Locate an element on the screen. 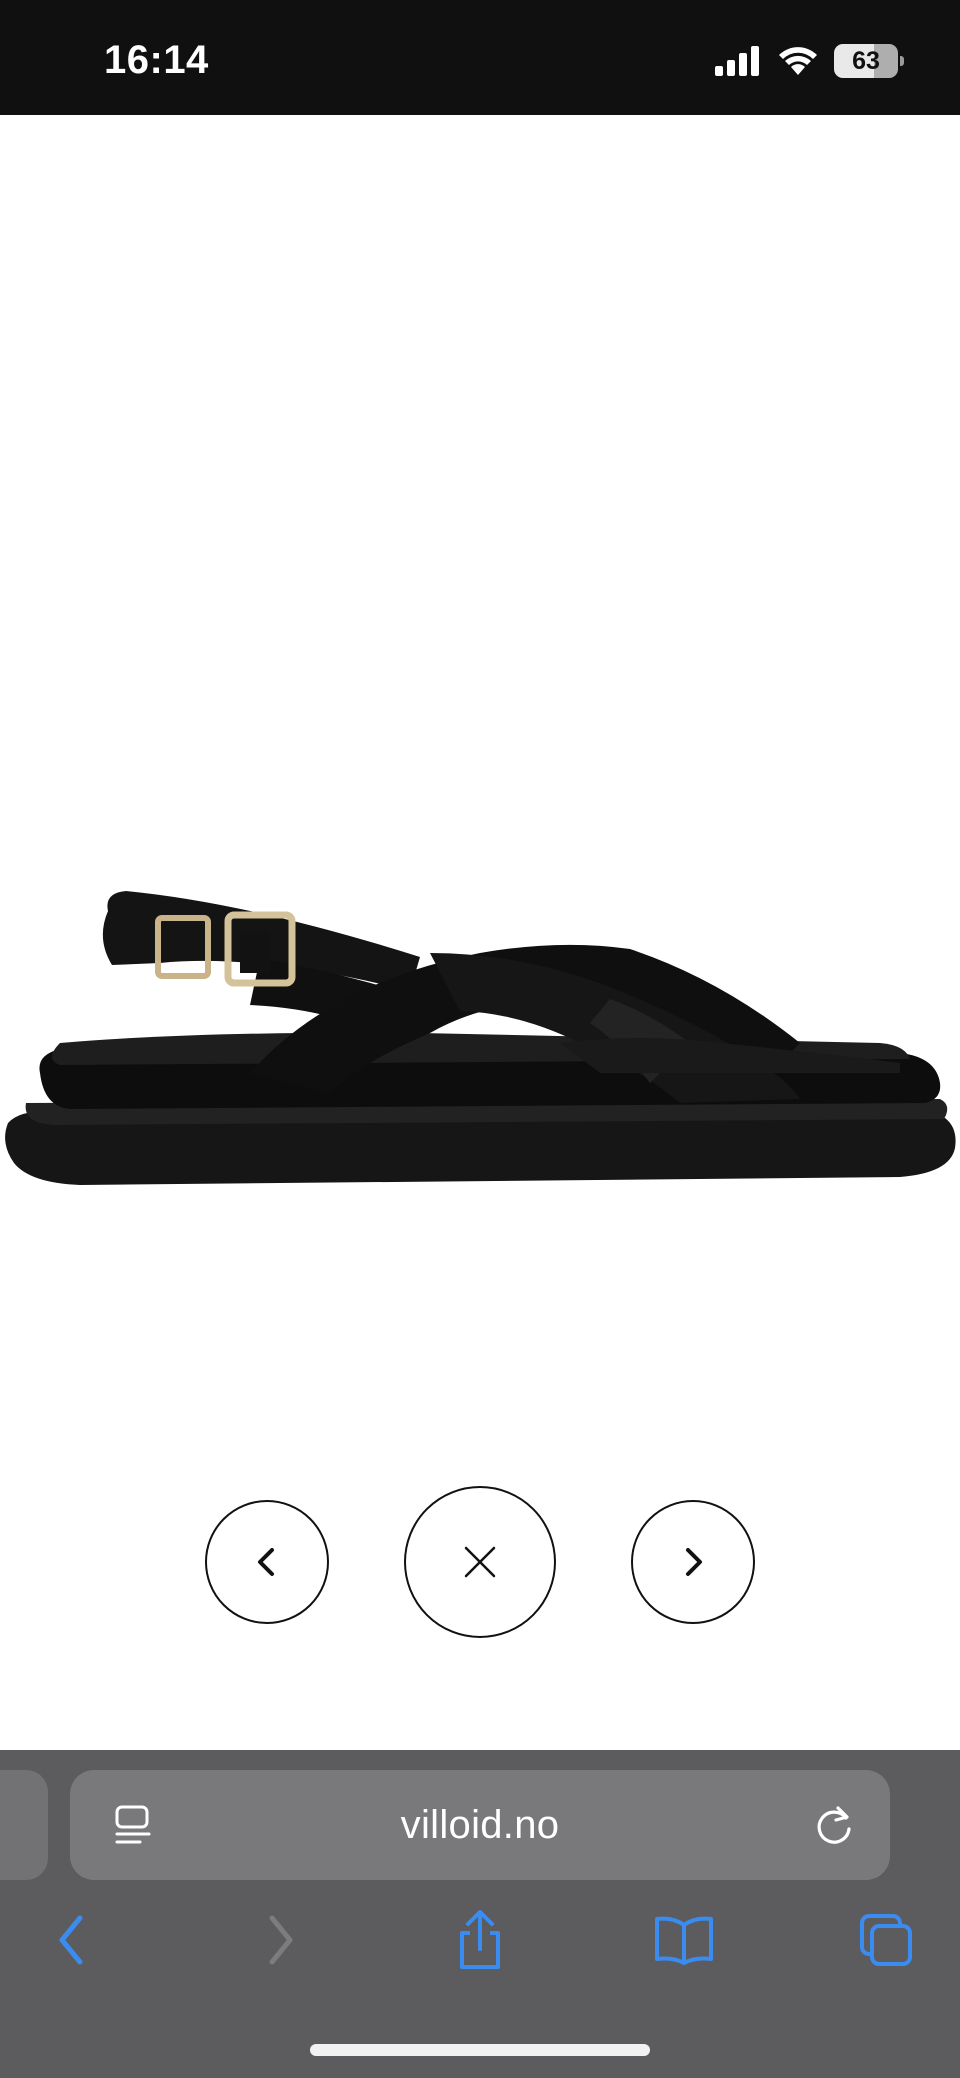 The height and width of the screenshot is (2078, 960). status-time: 16:14 is located at coordinates (156, 60).